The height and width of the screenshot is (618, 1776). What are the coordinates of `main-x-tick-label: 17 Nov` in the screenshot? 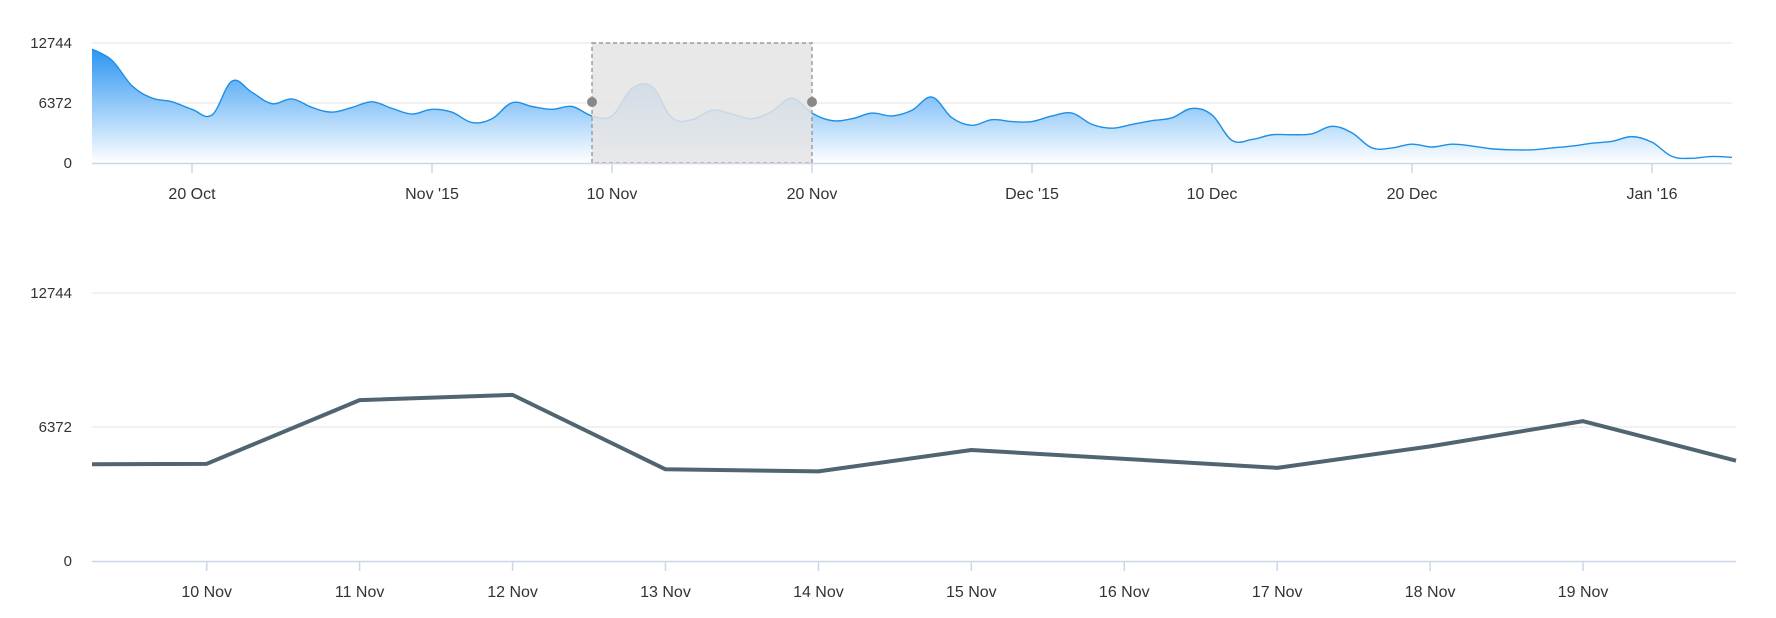 It's located at (1277, 592).